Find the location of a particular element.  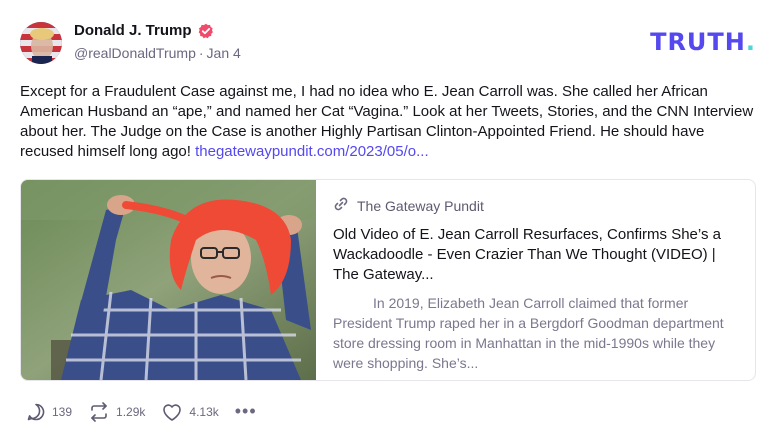

like-count: 4.13k is located at coordinates (204, 411).